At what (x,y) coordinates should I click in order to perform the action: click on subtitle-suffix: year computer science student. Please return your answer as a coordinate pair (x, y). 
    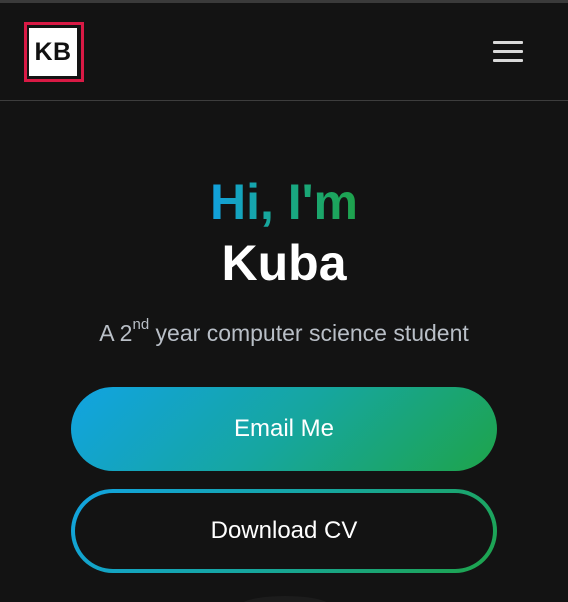
    Looking at the image, I should click on (309, 333).